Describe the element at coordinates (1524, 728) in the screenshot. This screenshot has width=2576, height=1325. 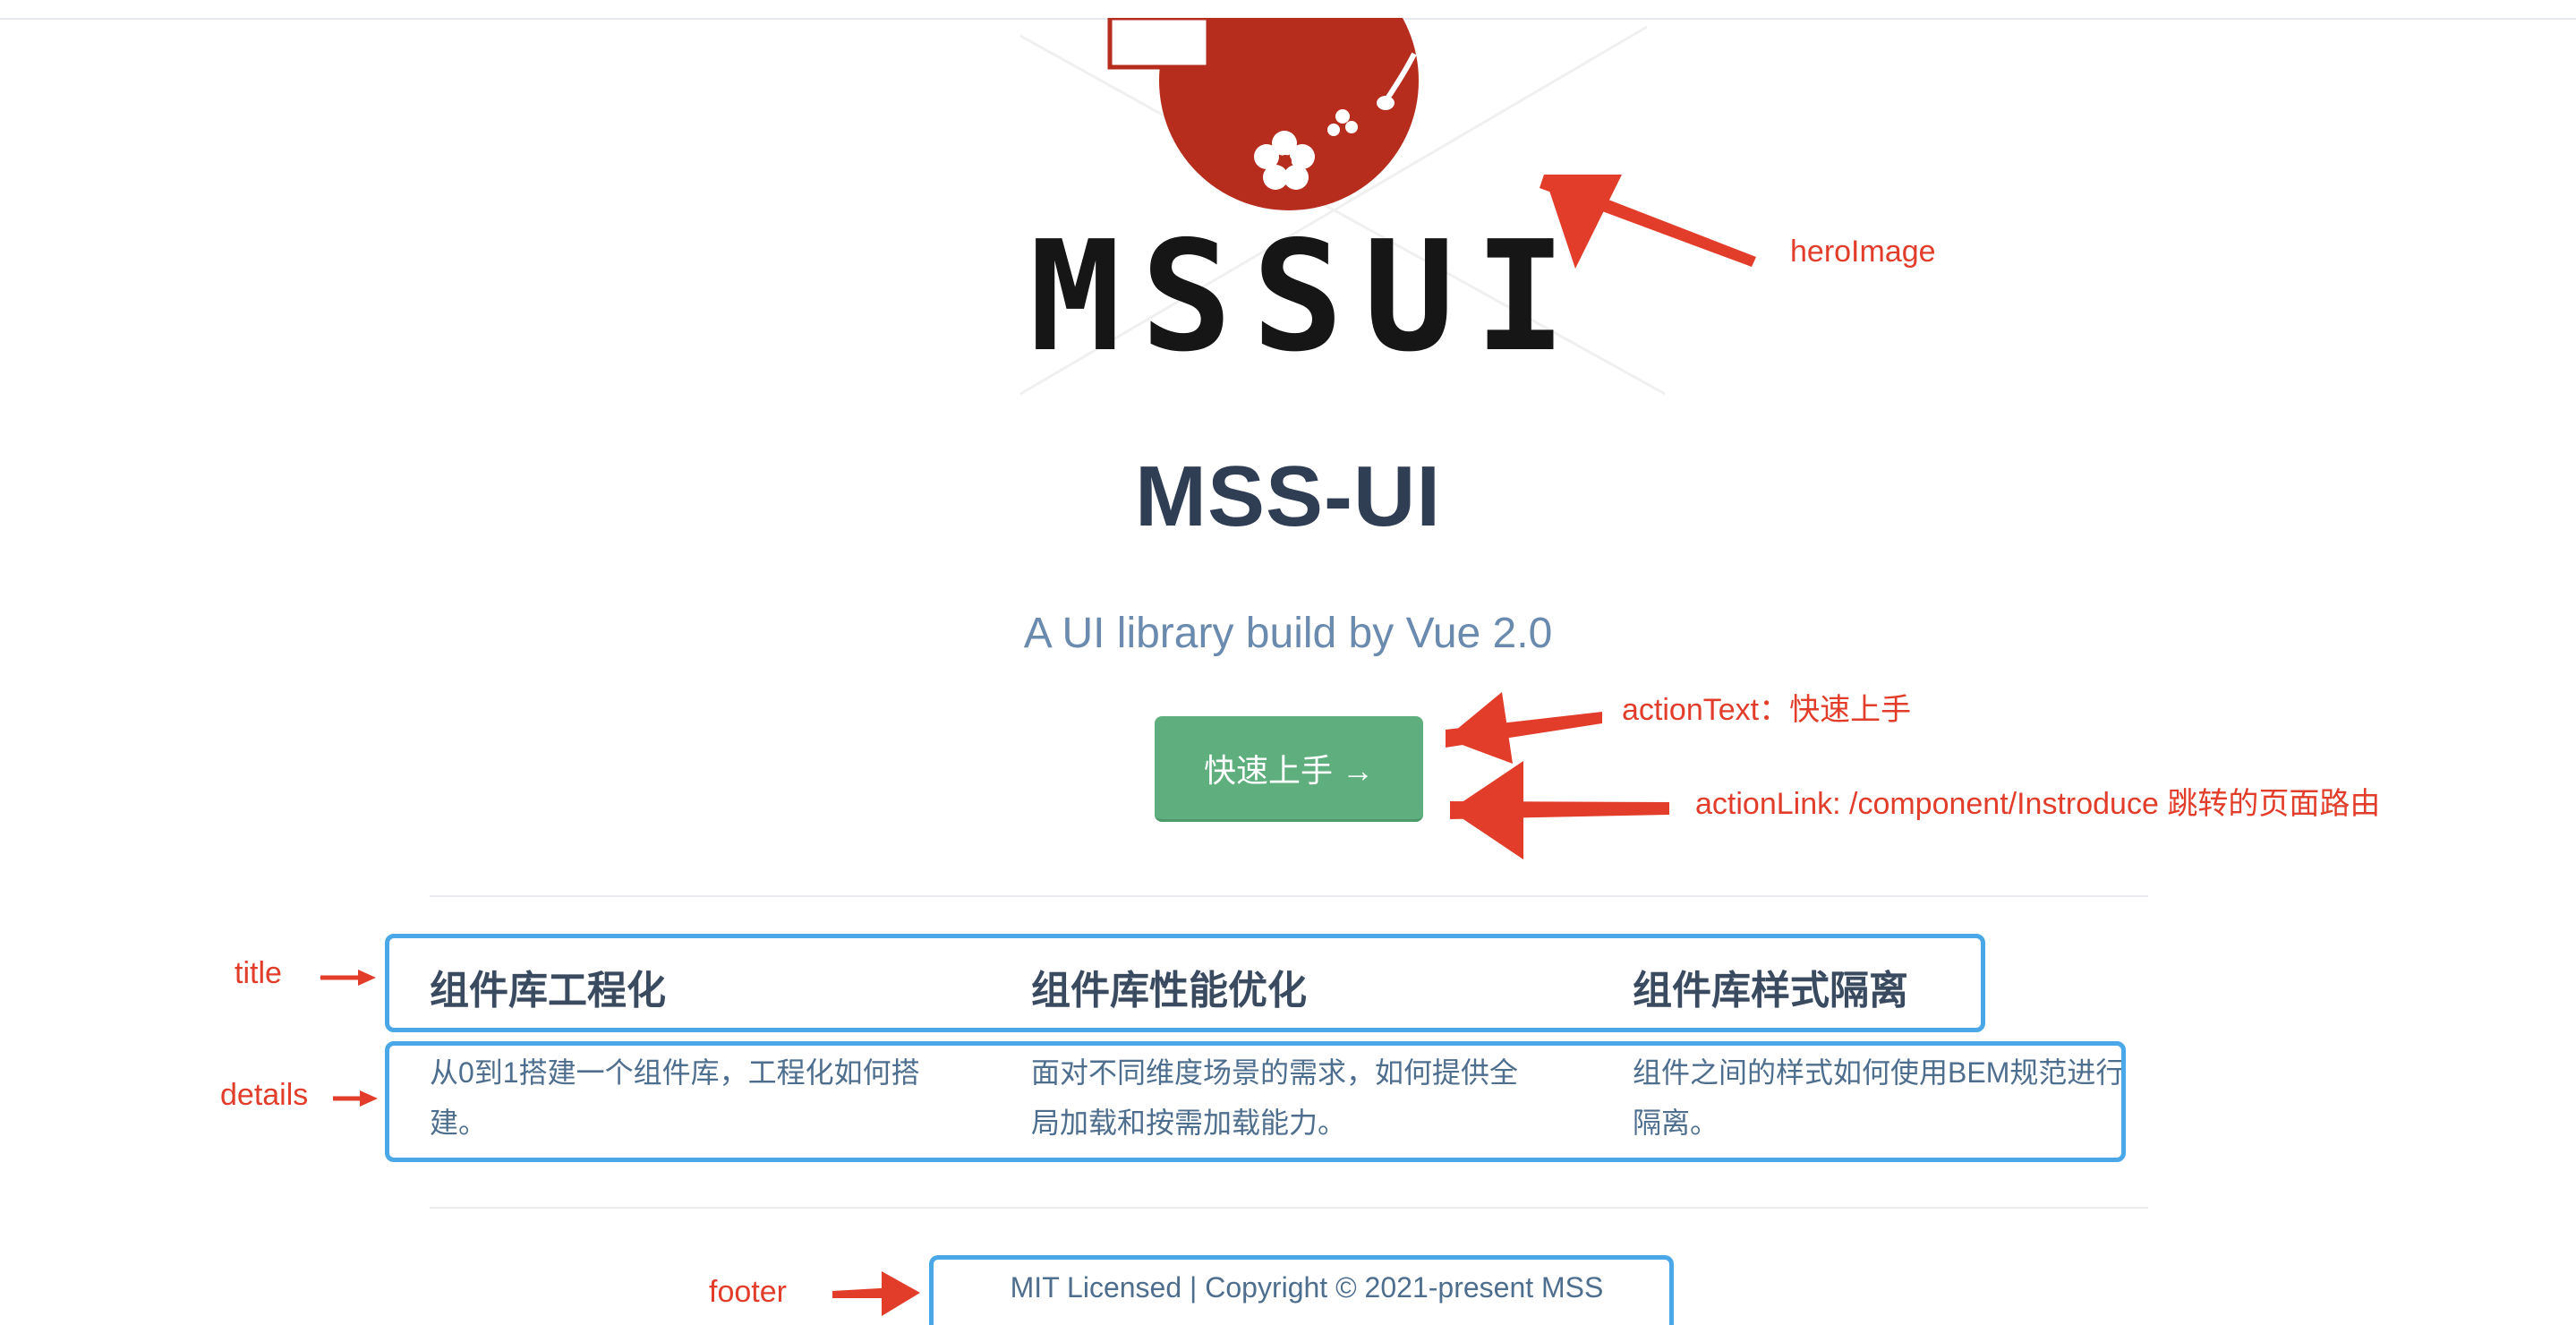
I see `action-text-arrow-icon` at that location.